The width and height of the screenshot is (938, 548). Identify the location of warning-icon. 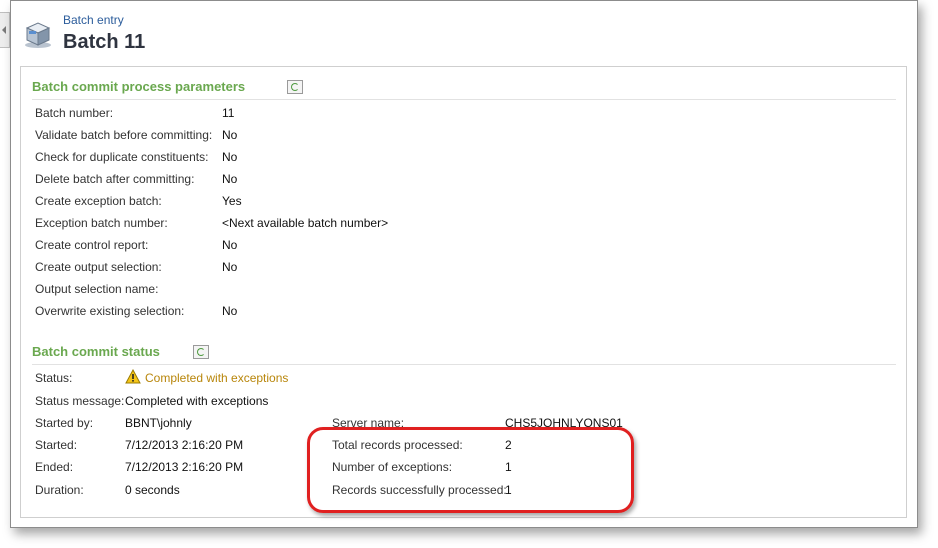
(133, 376).